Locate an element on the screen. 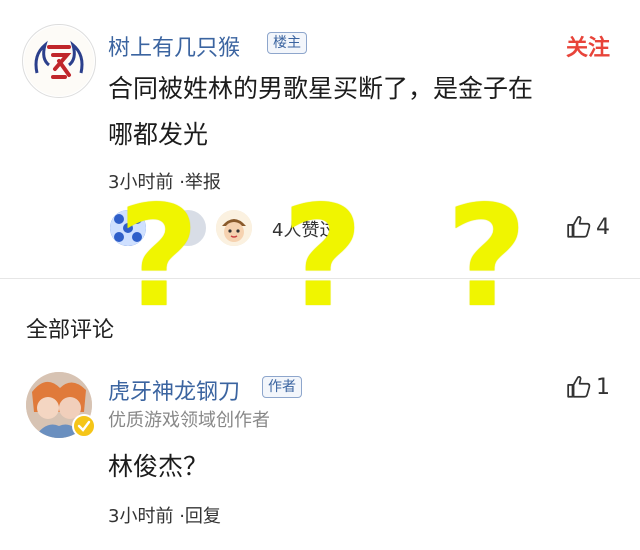 This screenshot has width=640, height=550. follow-button: 关注 is located at coordinates (588, 46).